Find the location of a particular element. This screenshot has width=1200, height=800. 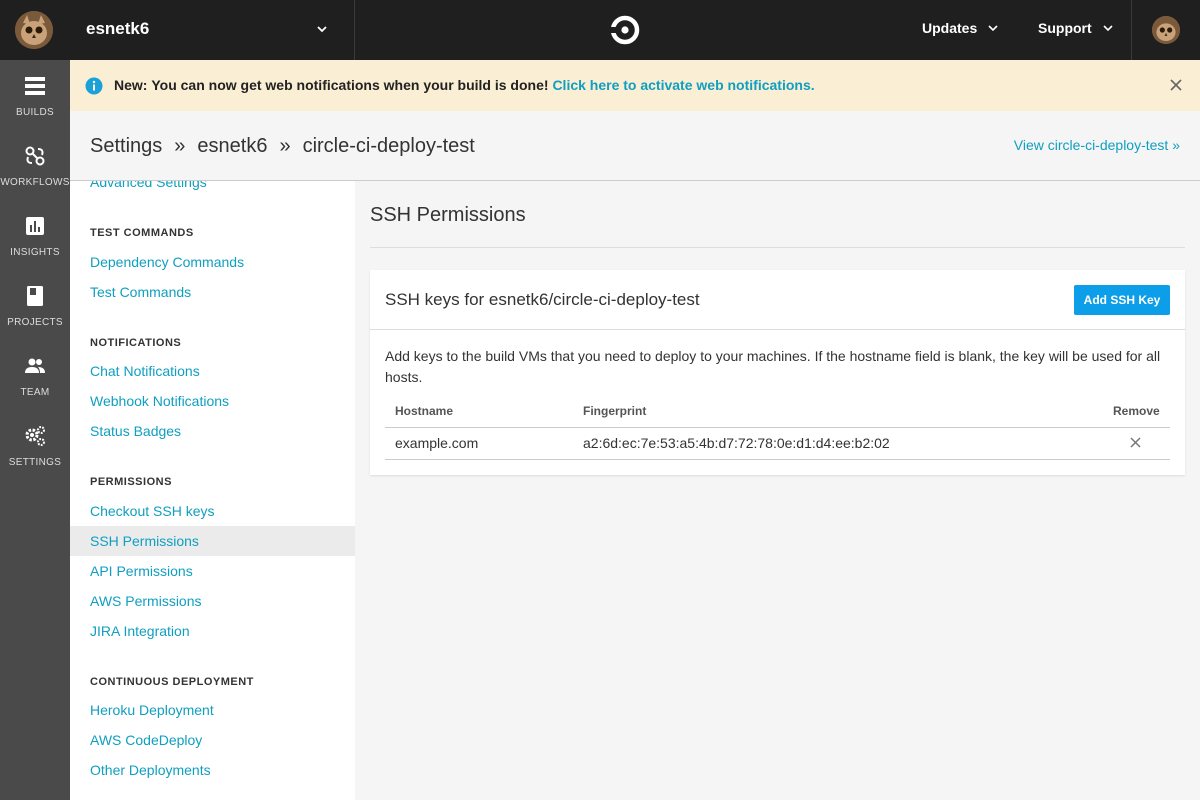

sidebar-heading-test-commands: TEST COMMANDS is located at coordinates (142, 233).